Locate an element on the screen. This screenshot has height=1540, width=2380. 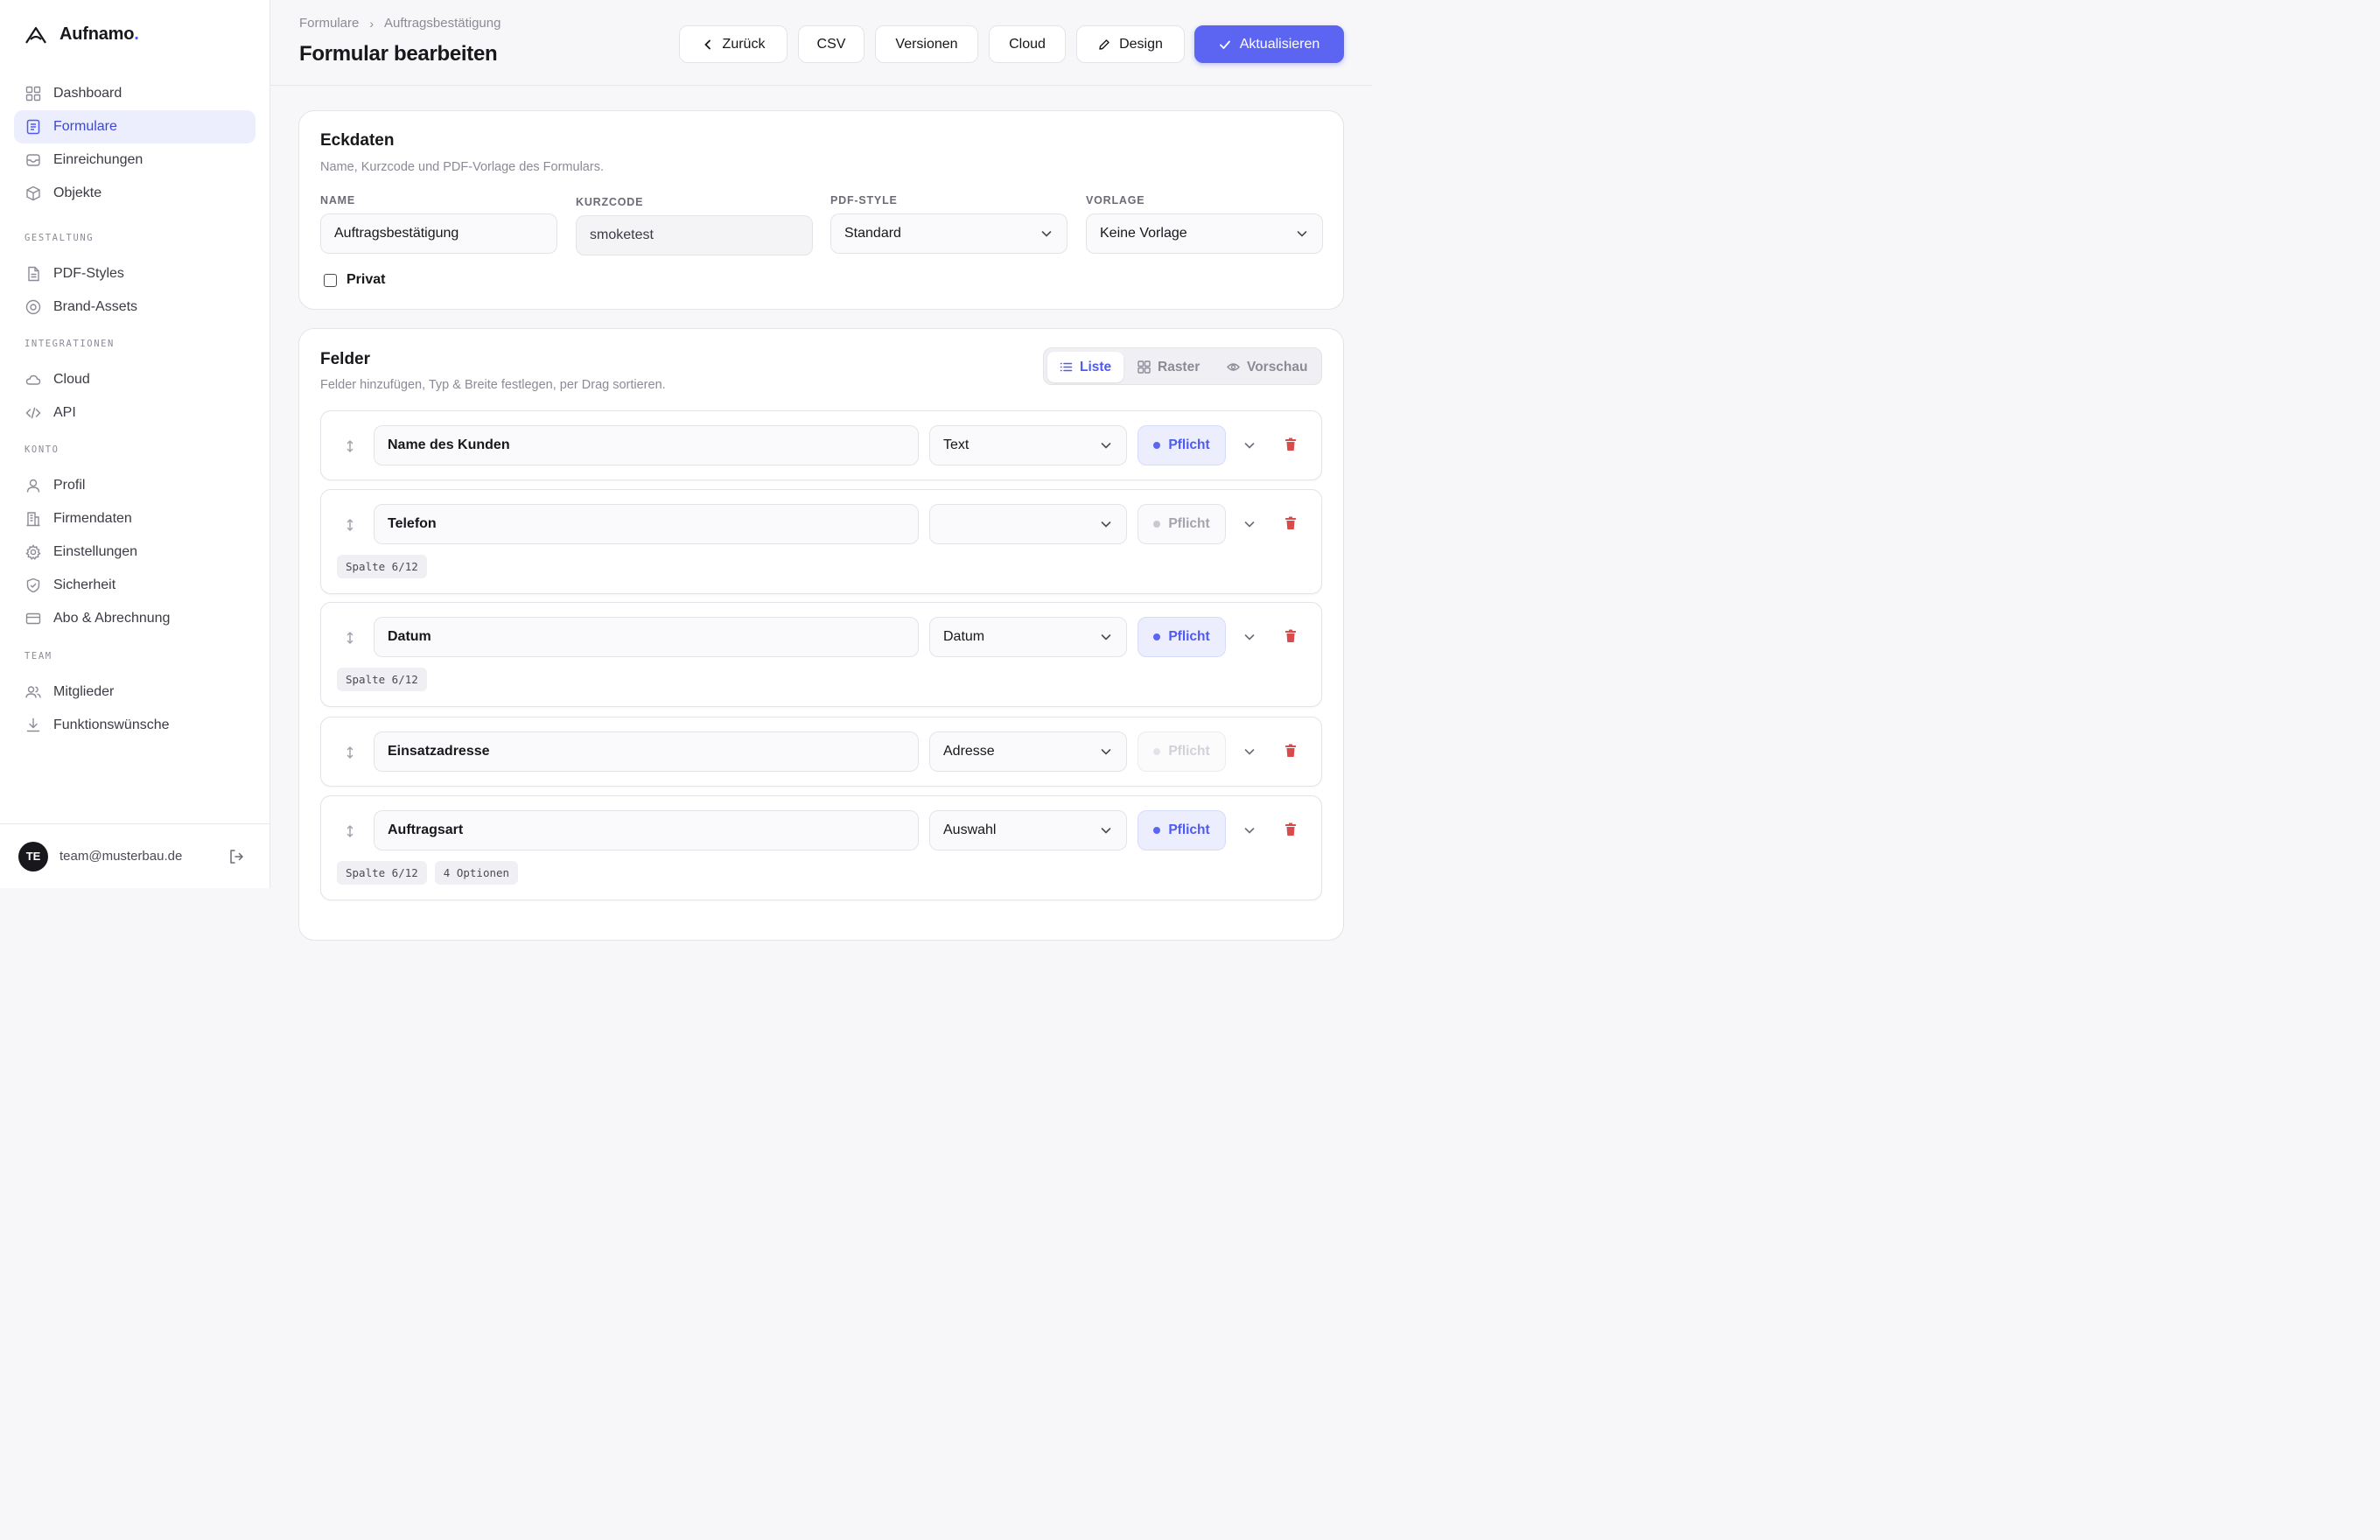
eckdaten-title: Eckdaten is located at coordinates (357, 140).